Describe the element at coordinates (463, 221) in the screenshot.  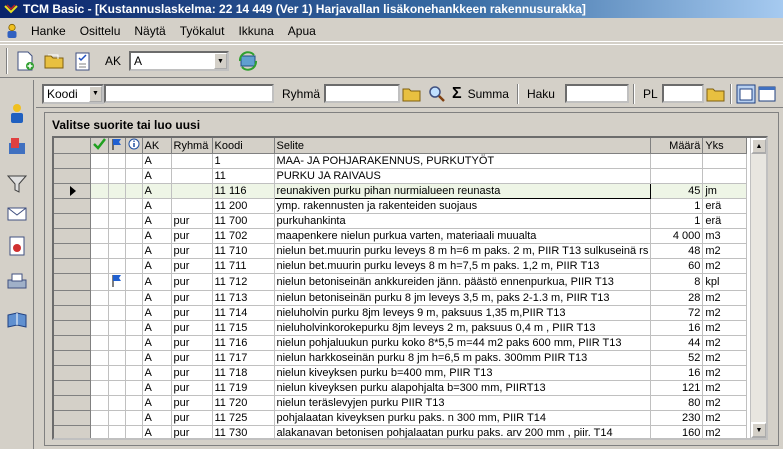
I see `cell-selite: purkuhankinta` at that location.